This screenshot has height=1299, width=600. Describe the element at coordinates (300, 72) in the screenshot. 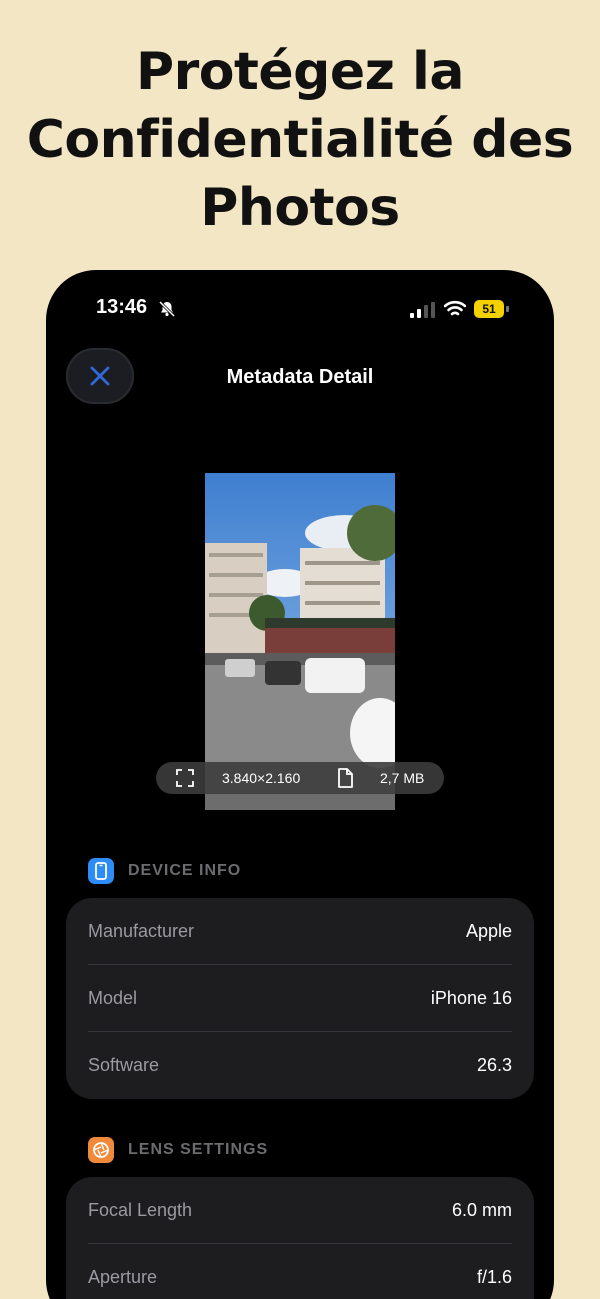

I see `headline-line-1: Protégez la` at that location.